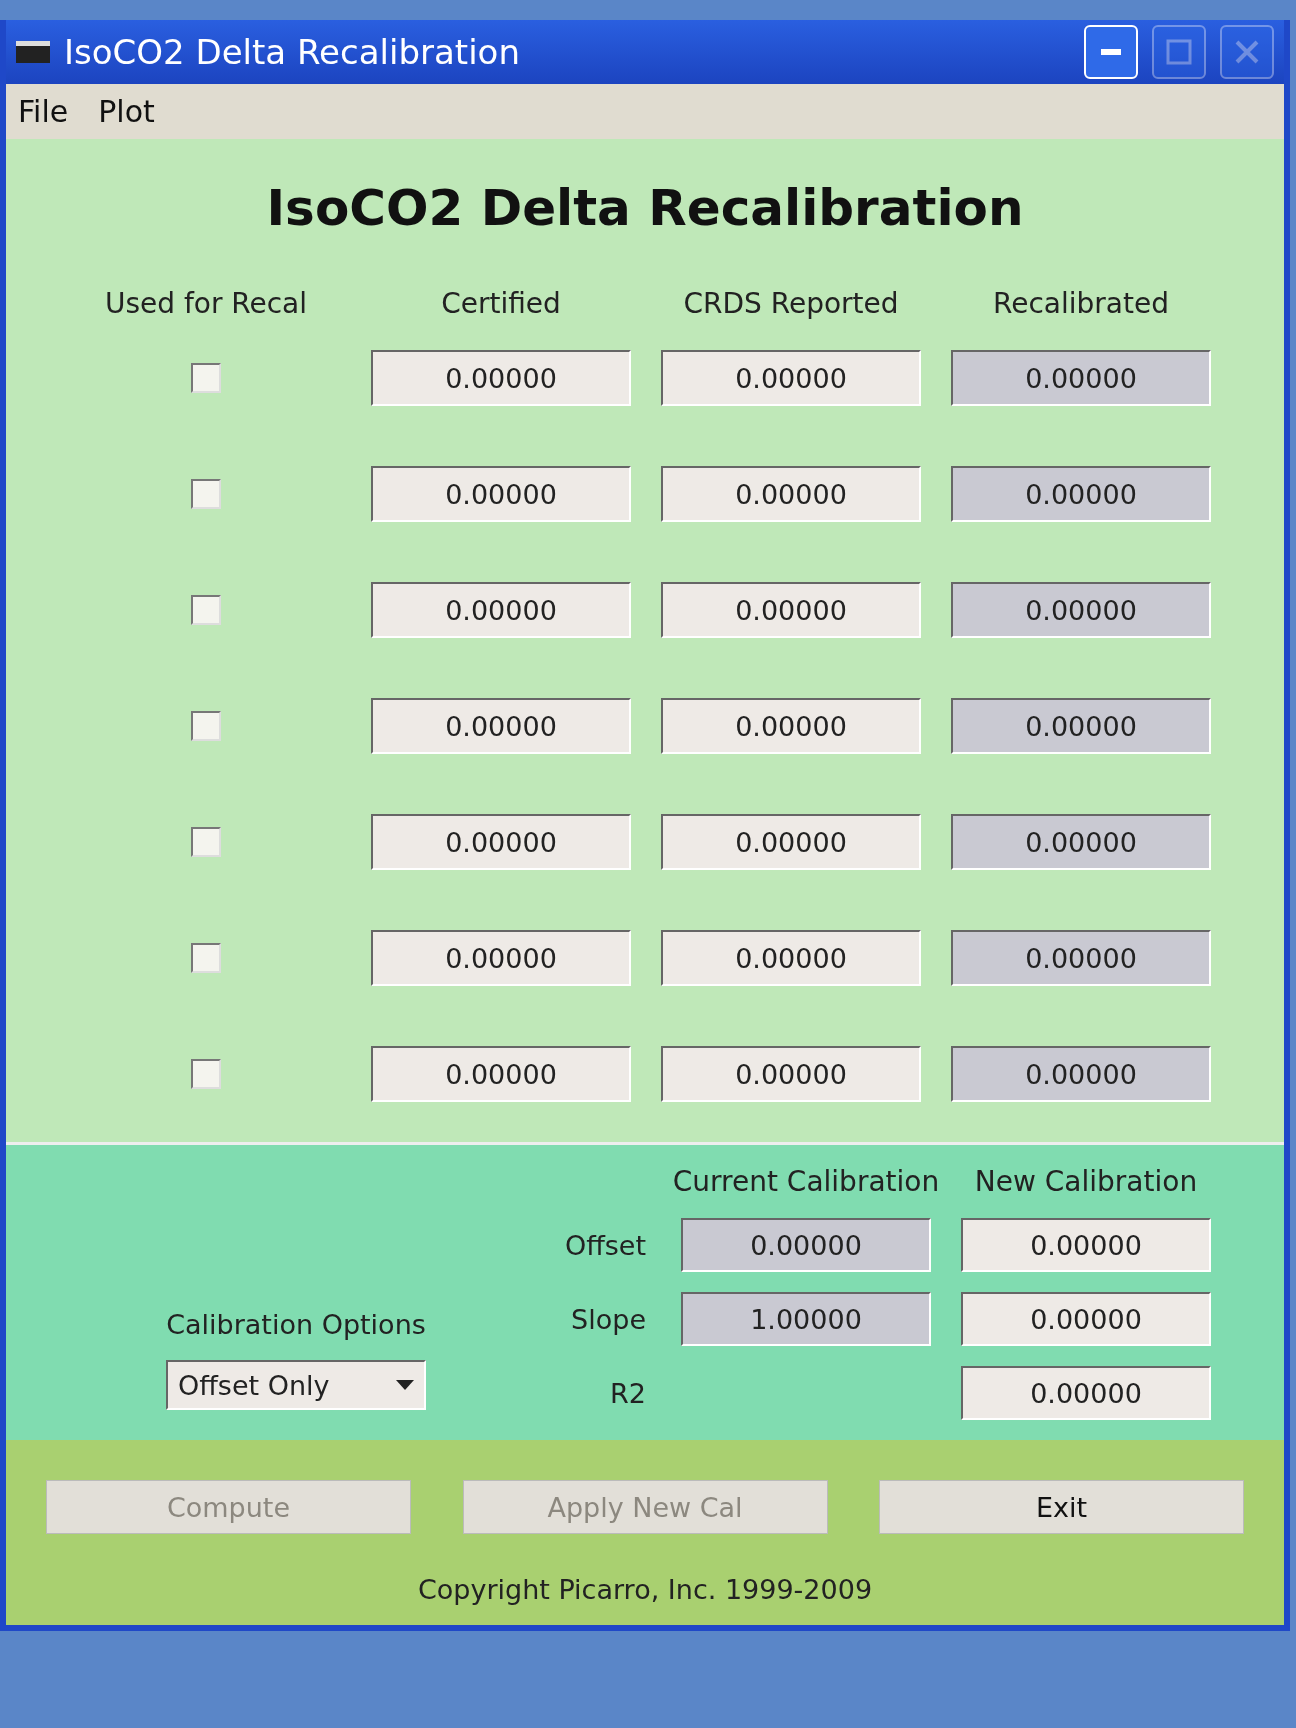  What do you see at coordinates (33, 52) in the screenshot?
I see `window-icon` at bounding box center [33, 52].